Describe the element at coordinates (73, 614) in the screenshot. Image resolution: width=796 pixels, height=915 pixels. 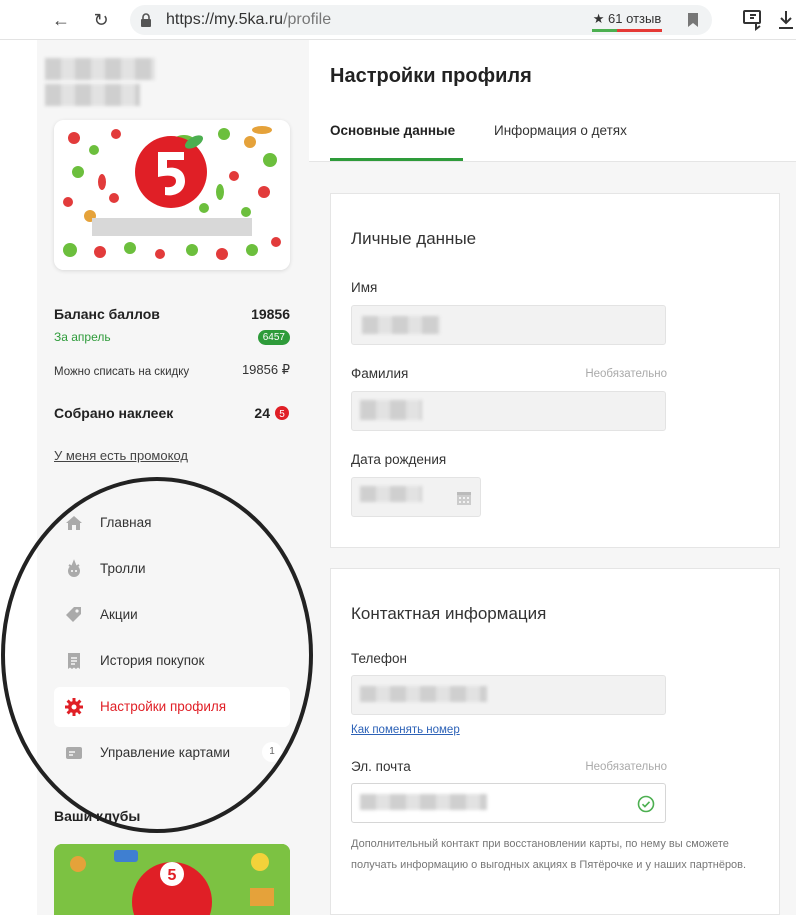
I see `tag-icon` at that location.